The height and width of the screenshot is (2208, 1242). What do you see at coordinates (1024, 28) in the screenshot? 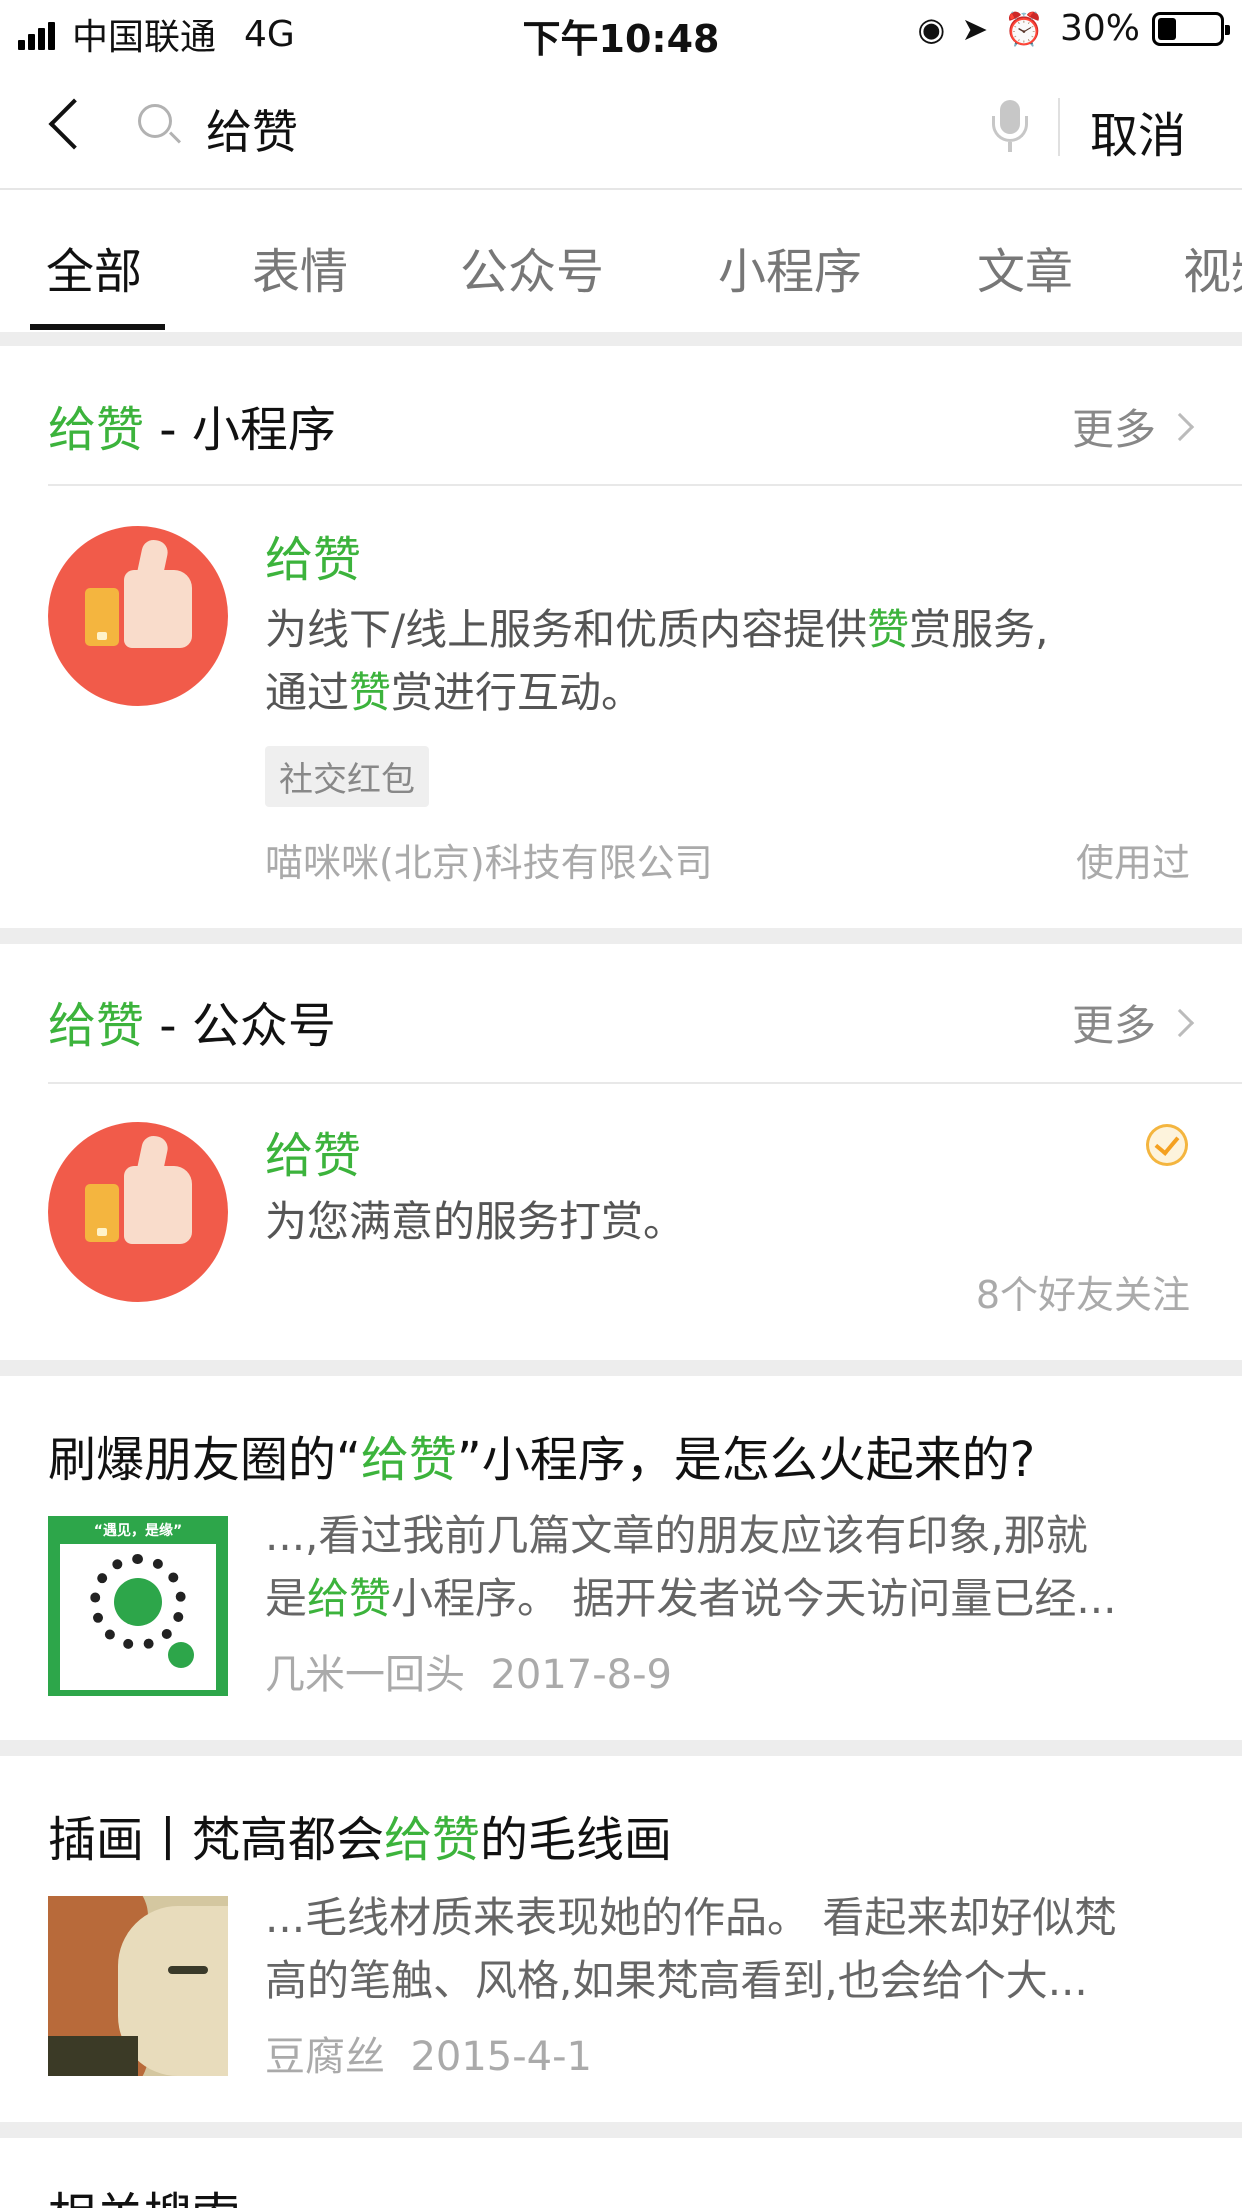
I see `alarm-icon: ⏰` at bounding box center [1024, 28].